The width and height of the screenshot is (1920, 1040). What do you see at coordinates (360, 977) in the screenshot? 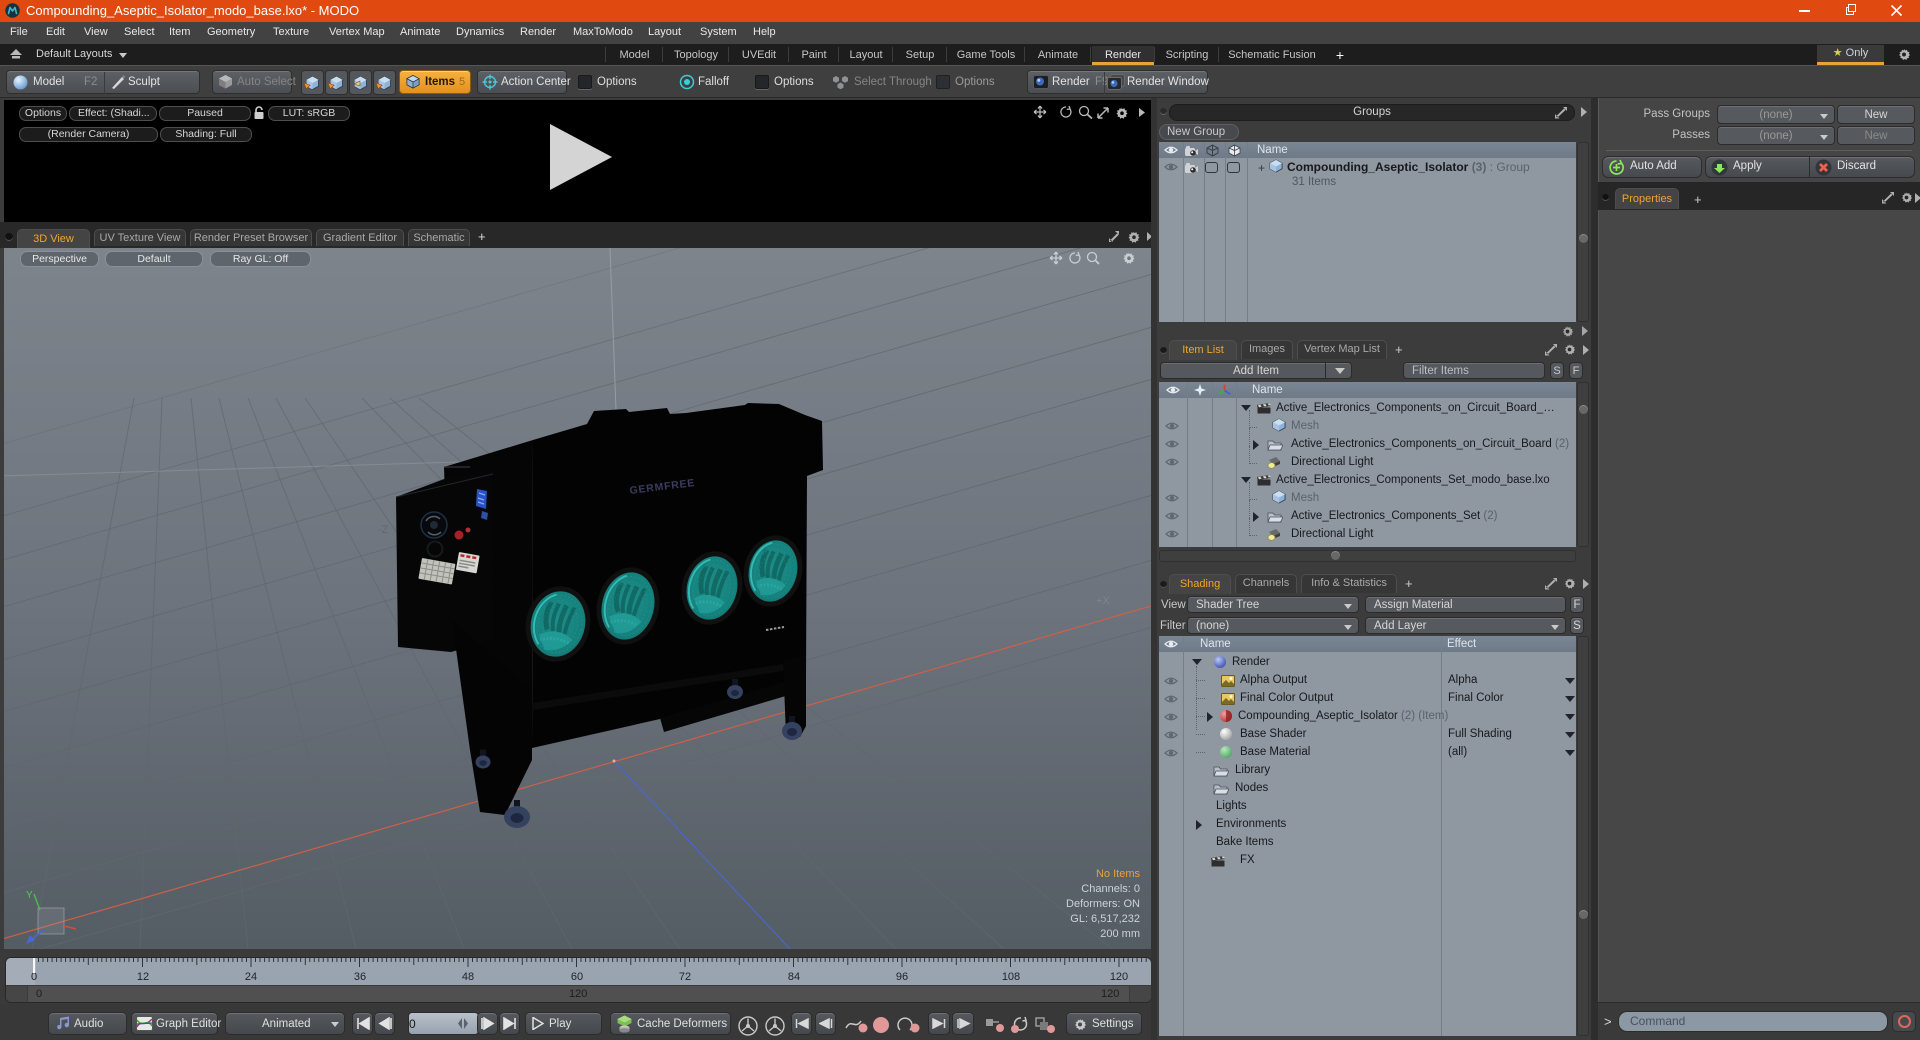
I see `svg-text: 36` at bounding box center [360, 977].